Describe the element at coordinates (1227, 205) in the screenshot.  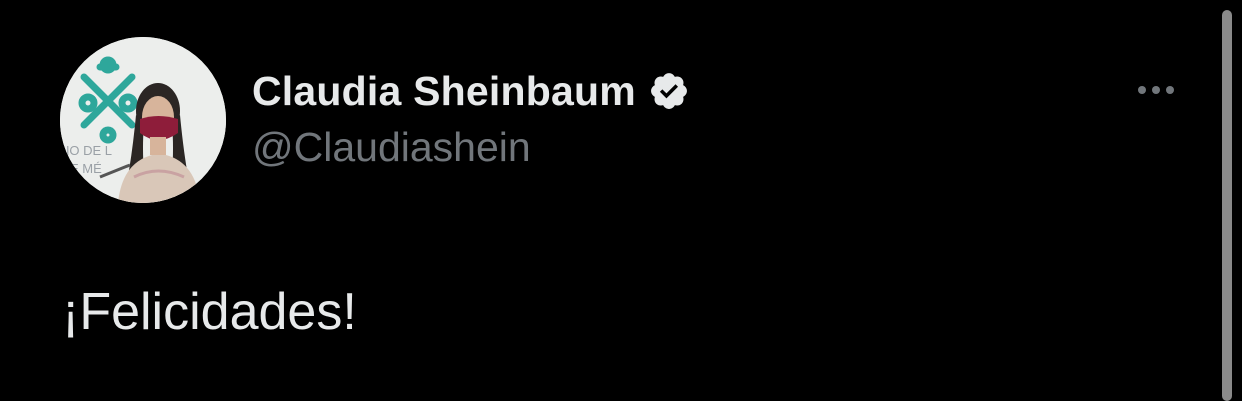
I see `scrollbar` at that location.